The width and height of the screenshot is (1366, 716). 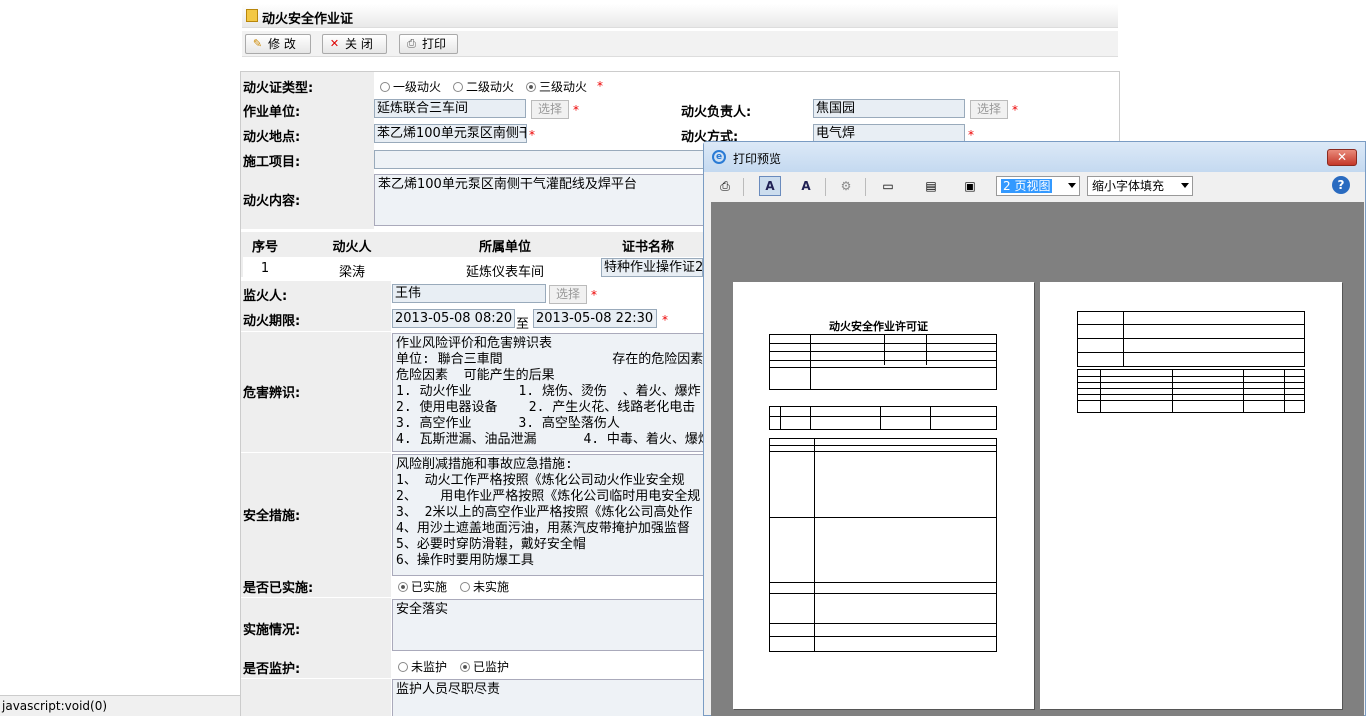 What do you see at coordinates (878, 326) in the screenshot?
I see `preview-doc-title: 动火安全作业许可证` at bounding box center [878, 326].